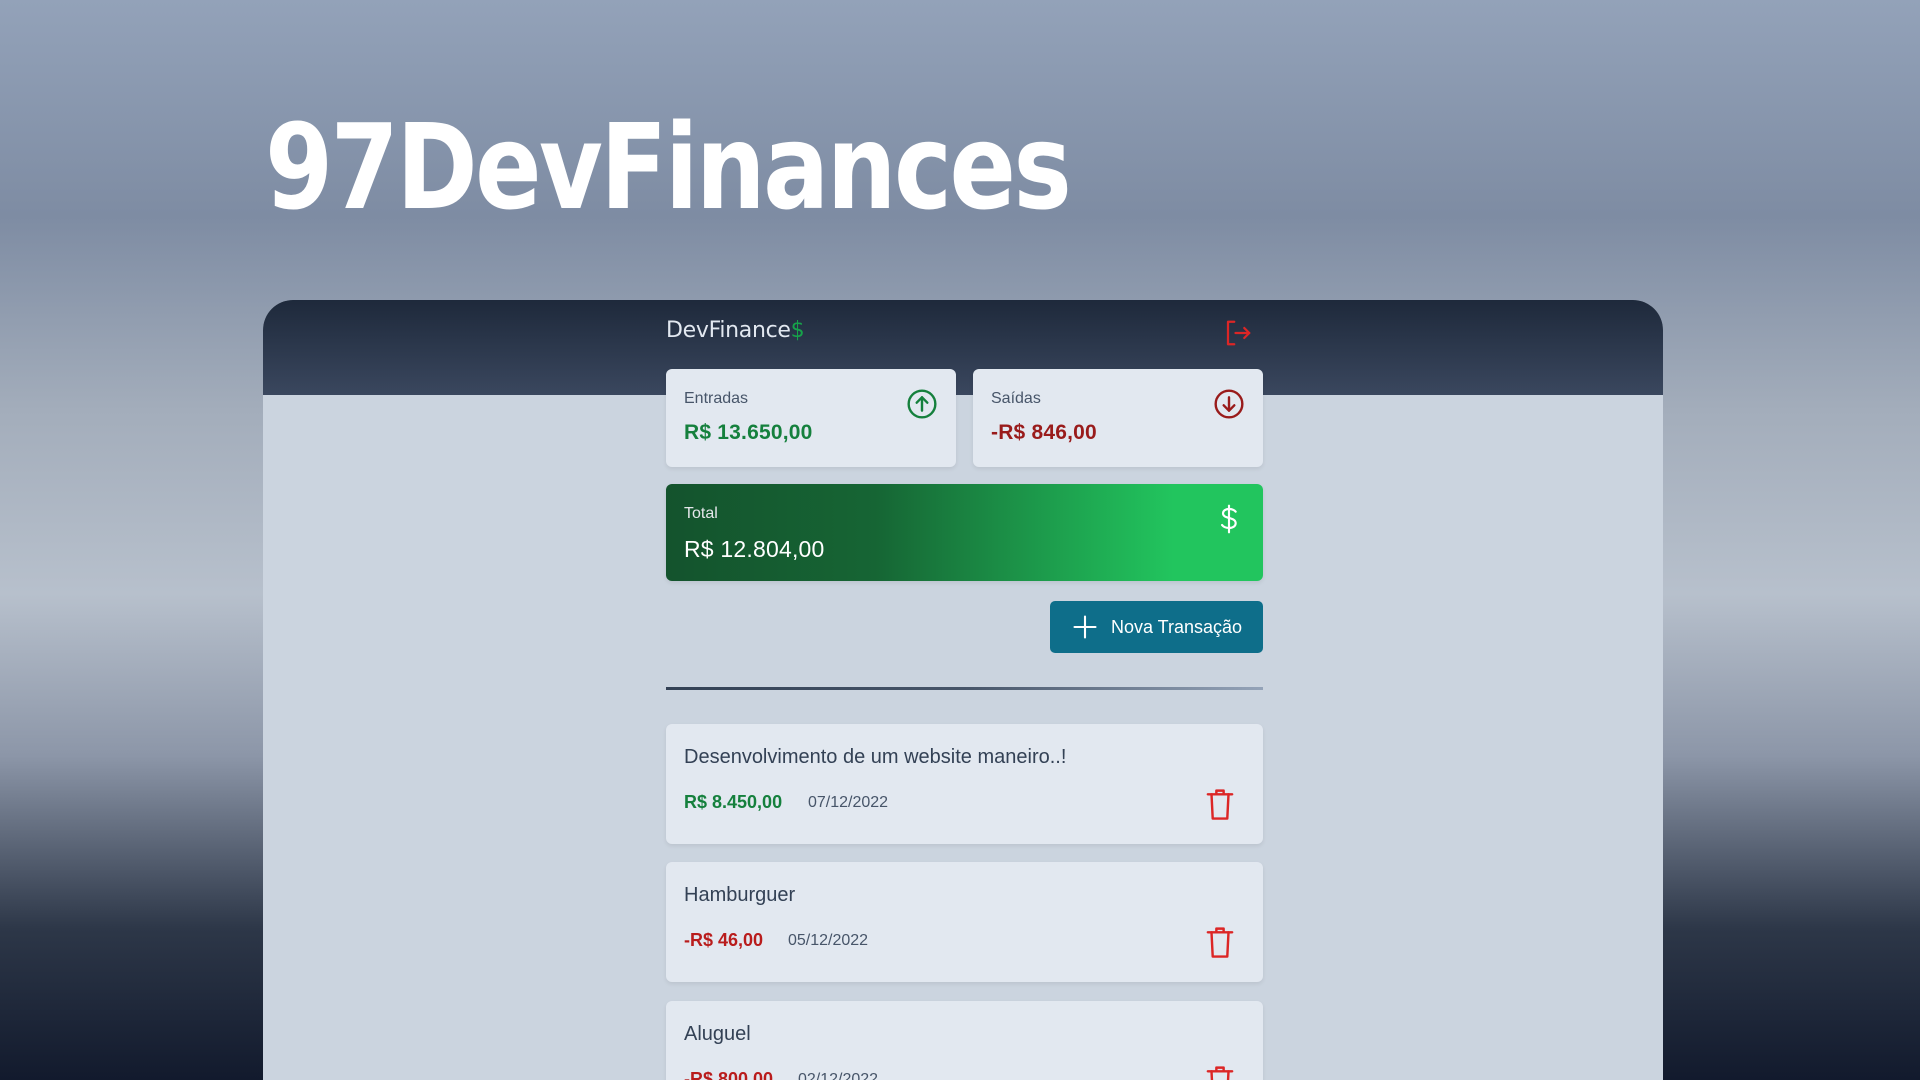  What do you see at coordinates (1085, 627) in the screenshot?
I see `plus-icon` at bounding box center [1085, 627].